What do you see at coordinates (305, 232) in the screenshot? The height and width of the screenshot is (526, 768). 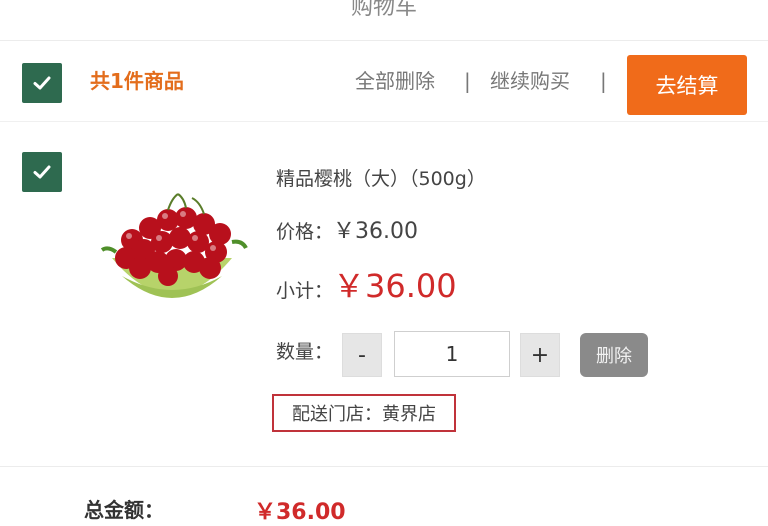 I see `price-label: 价格：` at bounding box center [305, 232].